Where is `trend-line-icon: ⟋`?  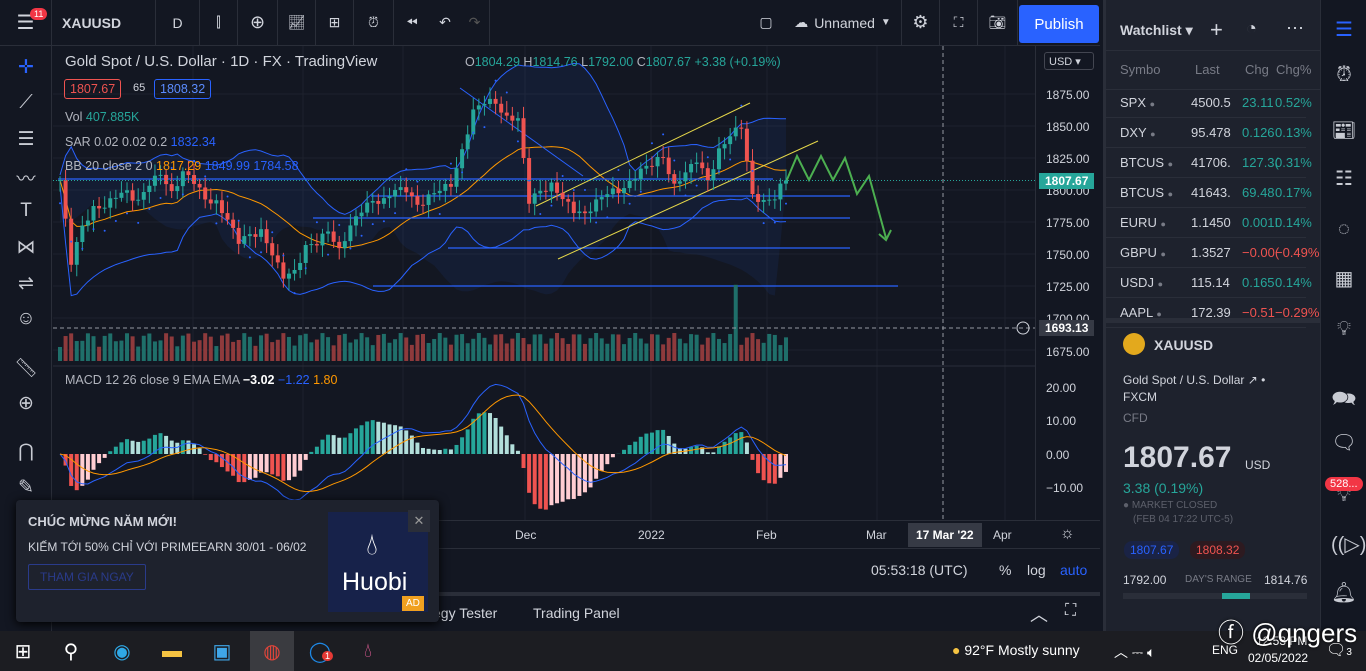
trend-line-icon: ⟋ is located at coordinates (26, 104).